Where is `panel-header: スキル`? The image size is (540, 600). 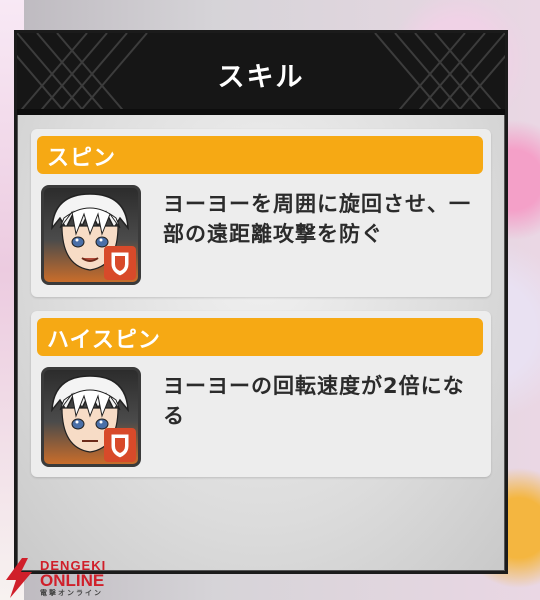
panel-header: スキル is located at coordinates (261, 74).